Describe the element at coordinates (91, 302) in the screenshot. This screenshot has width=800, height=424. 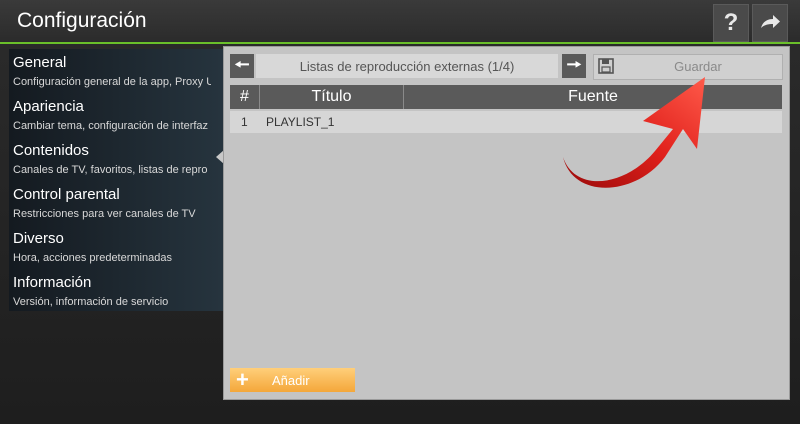
I see `sidebar-item-subtitle: Versión, información de servicio` at that location.